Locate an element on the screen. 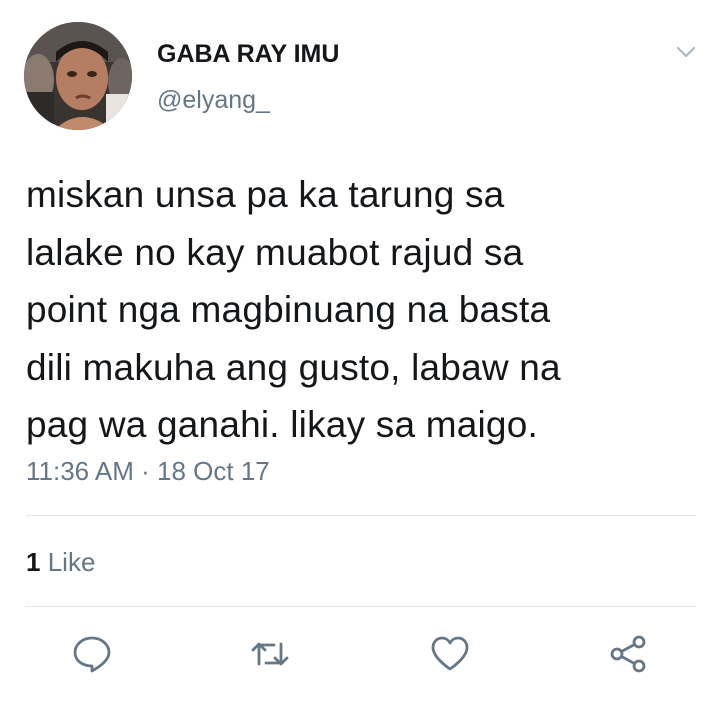  author-display-name: GABA RAY IMU is located at coordinates (248, 54).